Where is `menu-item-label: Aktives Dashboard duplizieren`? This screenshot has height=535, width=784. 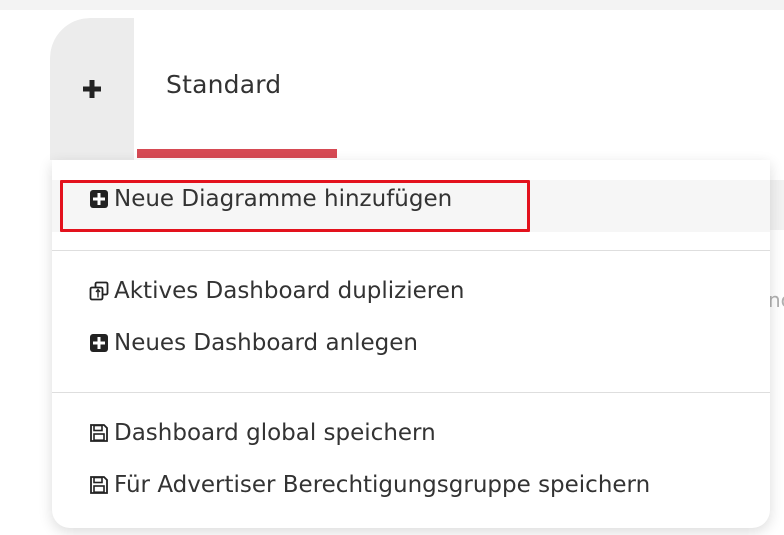 menu-item-label: Aktives Dashboard duplizieren is located at coordinates (289, 291).